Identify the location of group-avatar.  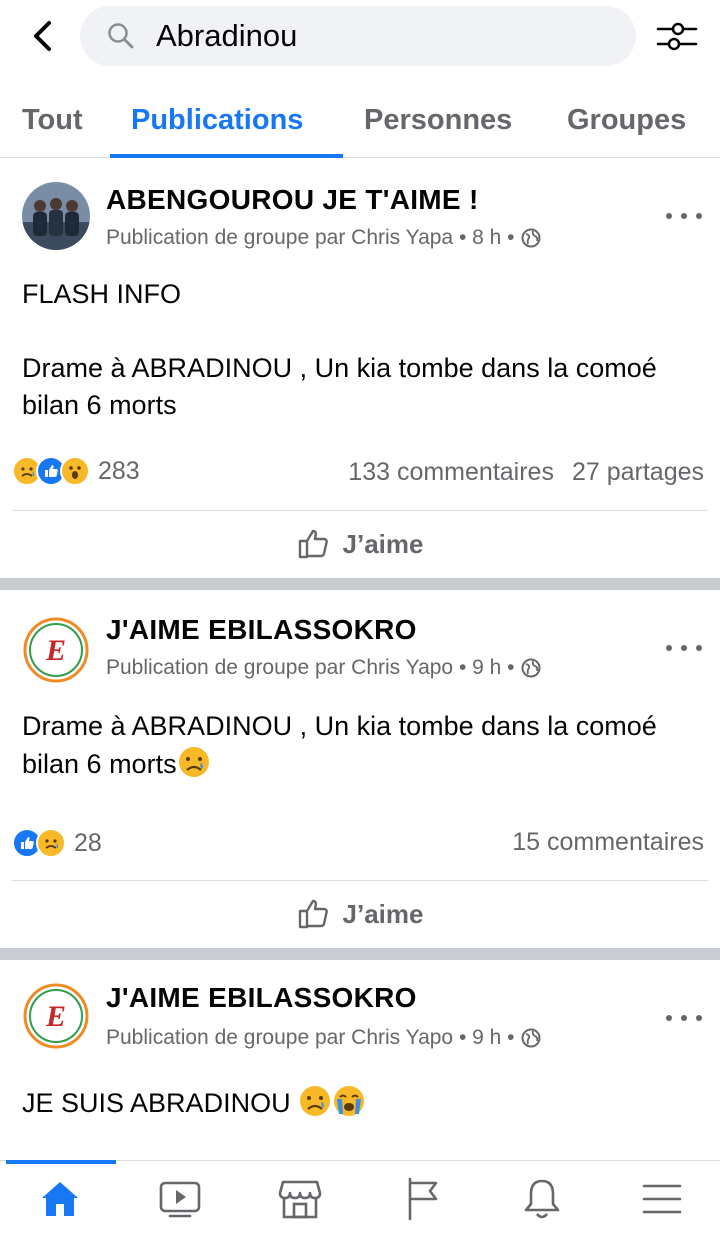
(56, 216).